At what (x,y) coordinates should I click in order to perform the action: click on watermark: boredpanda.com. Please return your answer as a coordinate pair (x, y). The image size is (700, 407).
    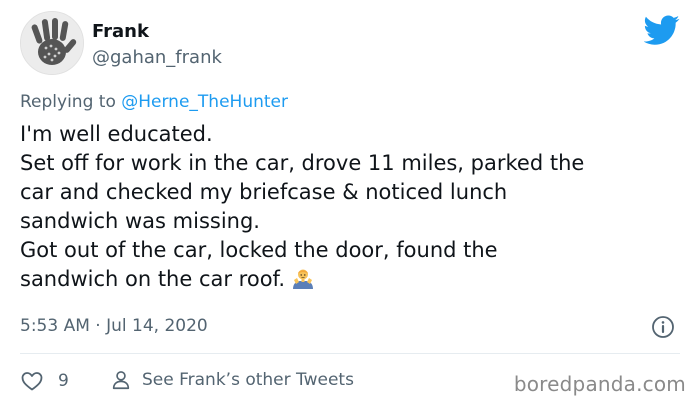
    Looking at the image, I should click on (599, 384).